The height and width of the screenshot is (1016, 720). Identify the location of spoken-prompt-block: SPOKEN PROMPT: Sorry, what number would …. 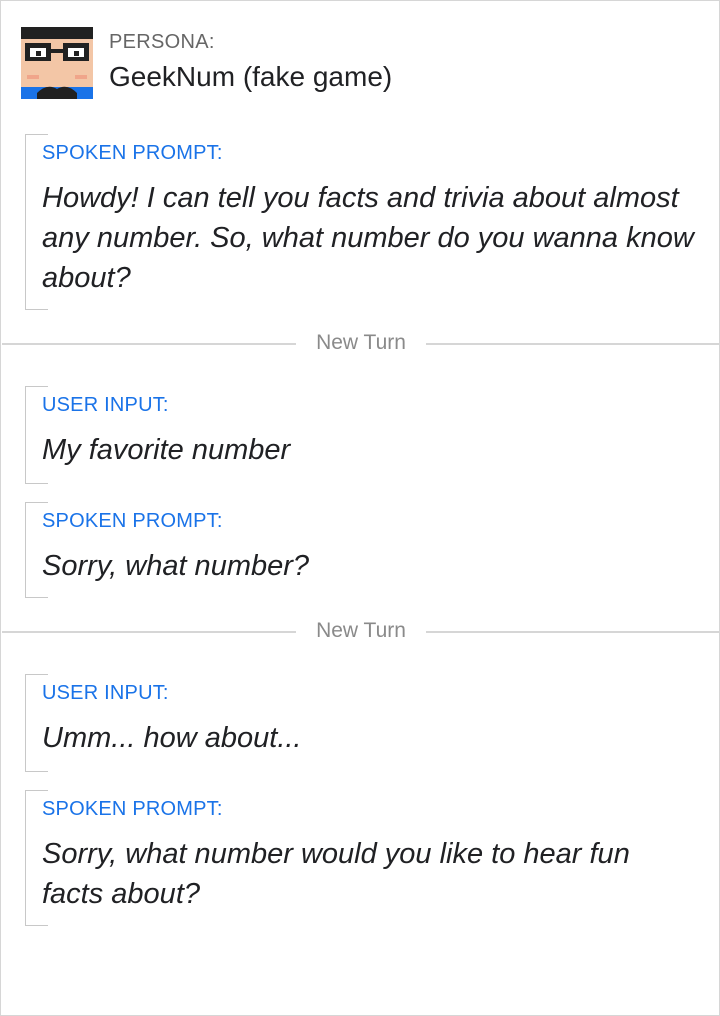
(360, 858).